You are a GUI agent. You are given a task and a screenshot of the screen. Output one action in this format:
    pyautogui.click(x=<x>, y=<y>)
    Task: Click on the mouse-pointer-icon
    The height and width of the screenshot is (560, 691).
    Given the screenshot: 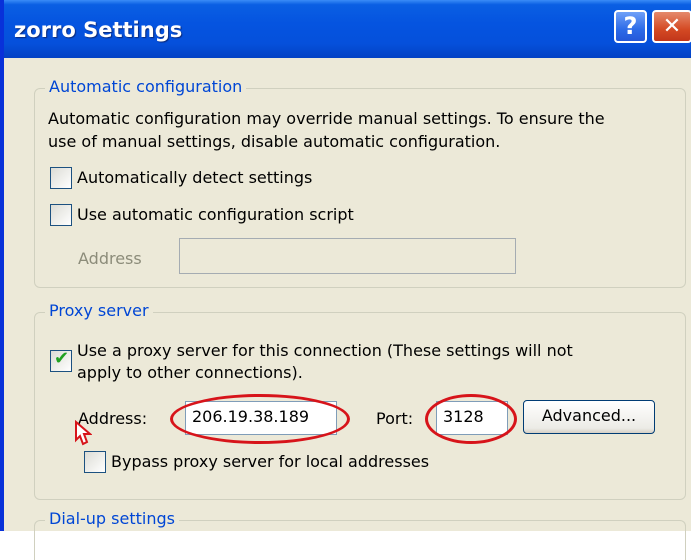 What is the action you would take?
    pyautogui.click(x=83, y=433)
    